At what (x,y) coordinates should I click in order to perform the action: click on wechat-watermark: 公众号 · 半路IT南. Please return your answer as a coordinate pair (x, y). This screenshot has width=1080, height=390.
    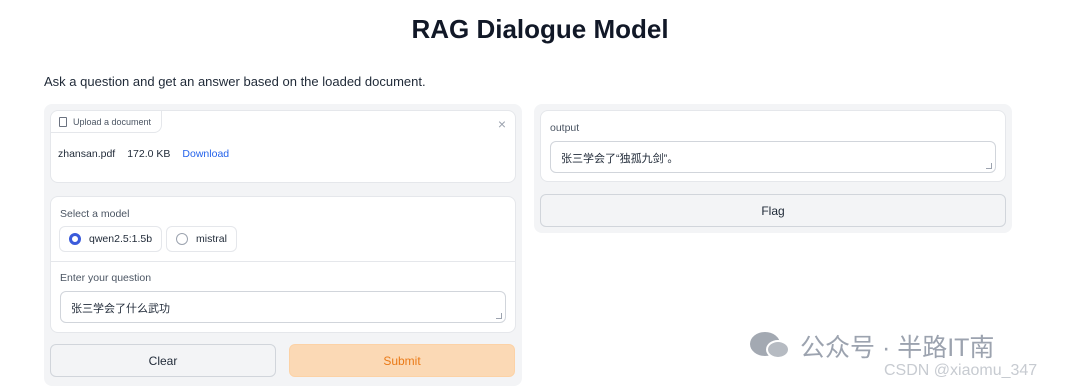
    Looking at the image, I should click on (872, 346).